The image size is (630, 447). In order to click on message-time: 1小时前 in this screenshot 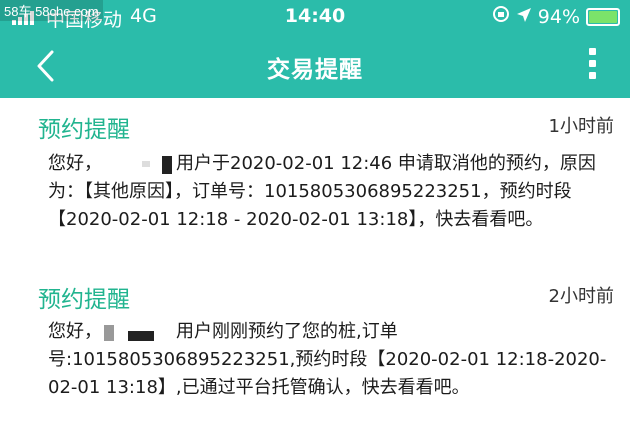, I will do `click(581, 126)`.